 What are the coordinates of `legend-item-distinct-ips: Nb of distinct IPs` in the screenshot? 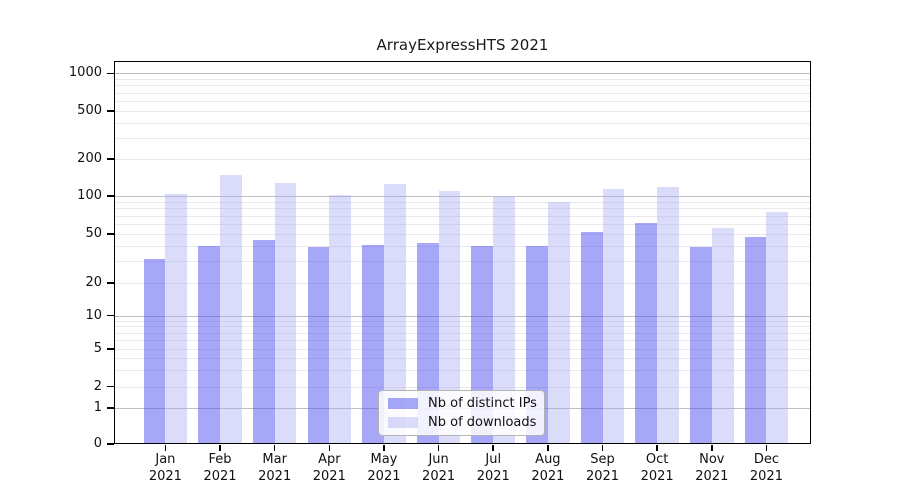 It's located at (461, 403).